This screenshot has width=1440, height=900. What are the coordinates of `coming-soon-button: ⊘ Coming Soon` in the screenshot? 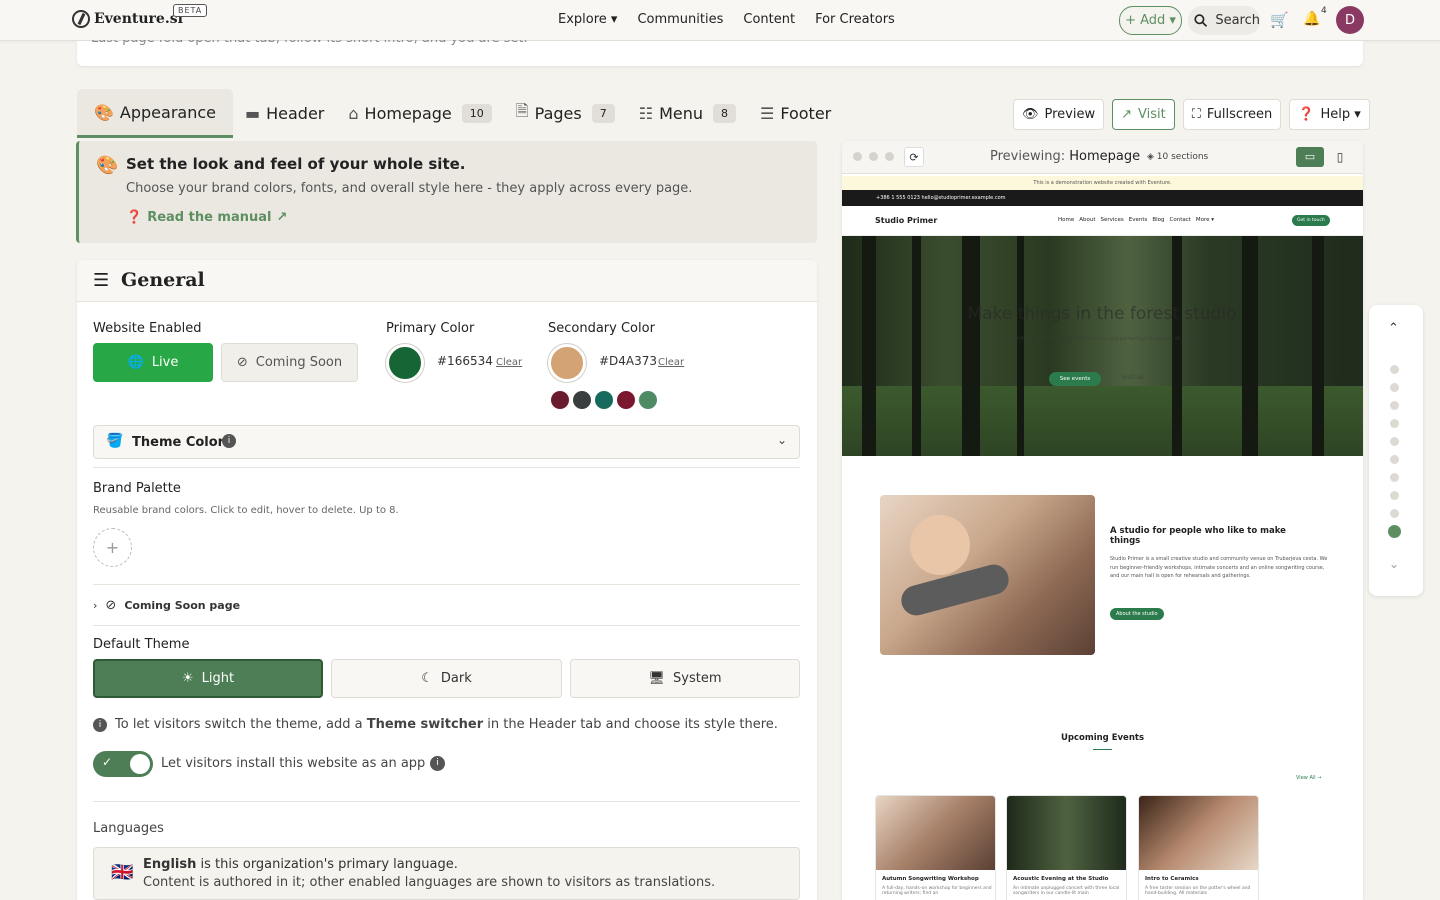 It's located at (289, 362).